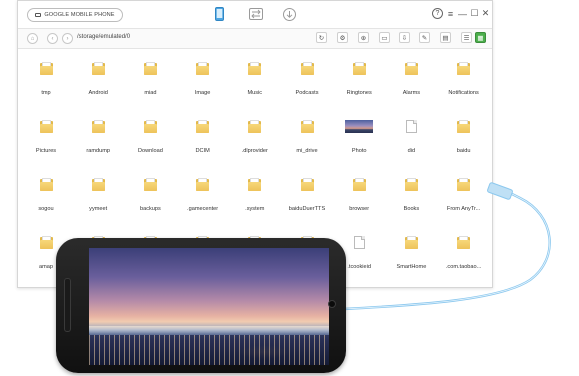 The image size is (579, 376). I want to click on menu-button: ≡, so click(450, 13).